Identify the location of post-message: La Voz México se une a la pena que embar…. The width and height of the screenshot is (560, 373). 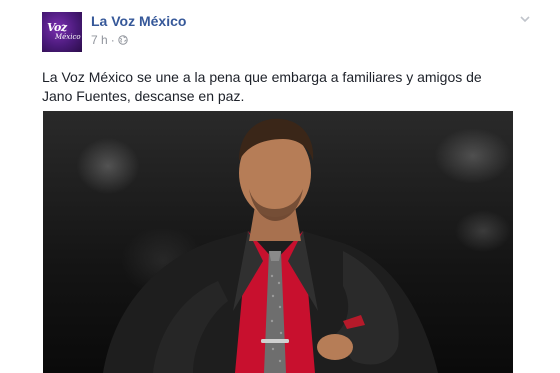
(262, 86).